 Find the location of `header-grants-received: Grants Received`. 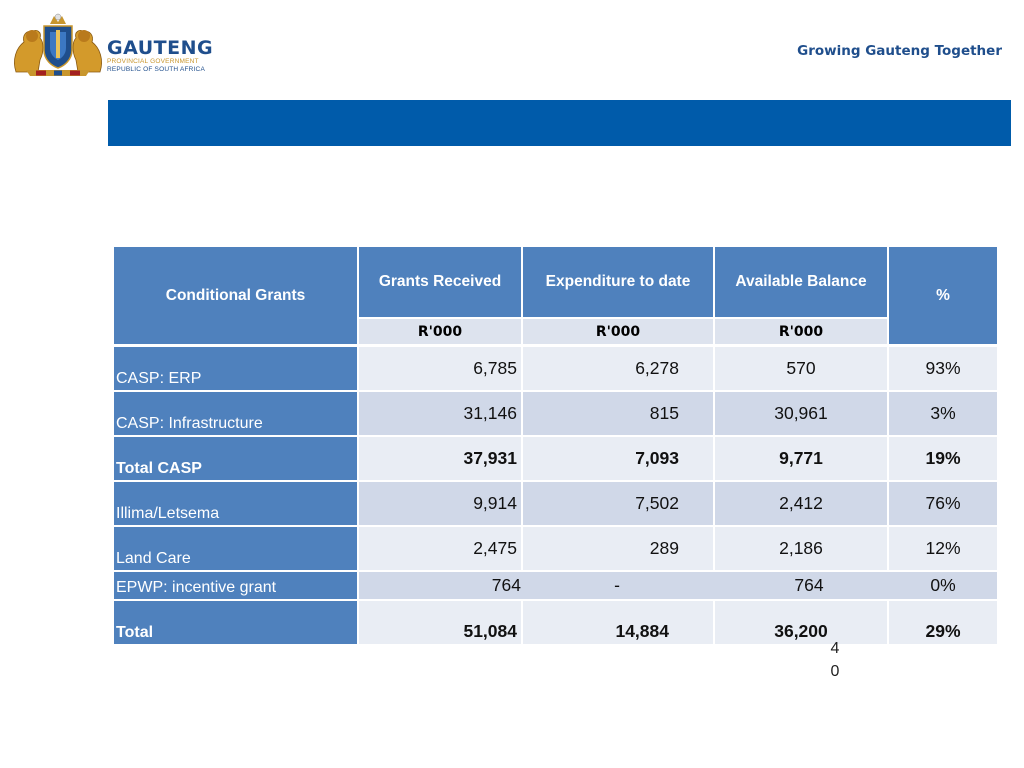

header-grants-received: Grants Received is located at coordinates (440, 282).